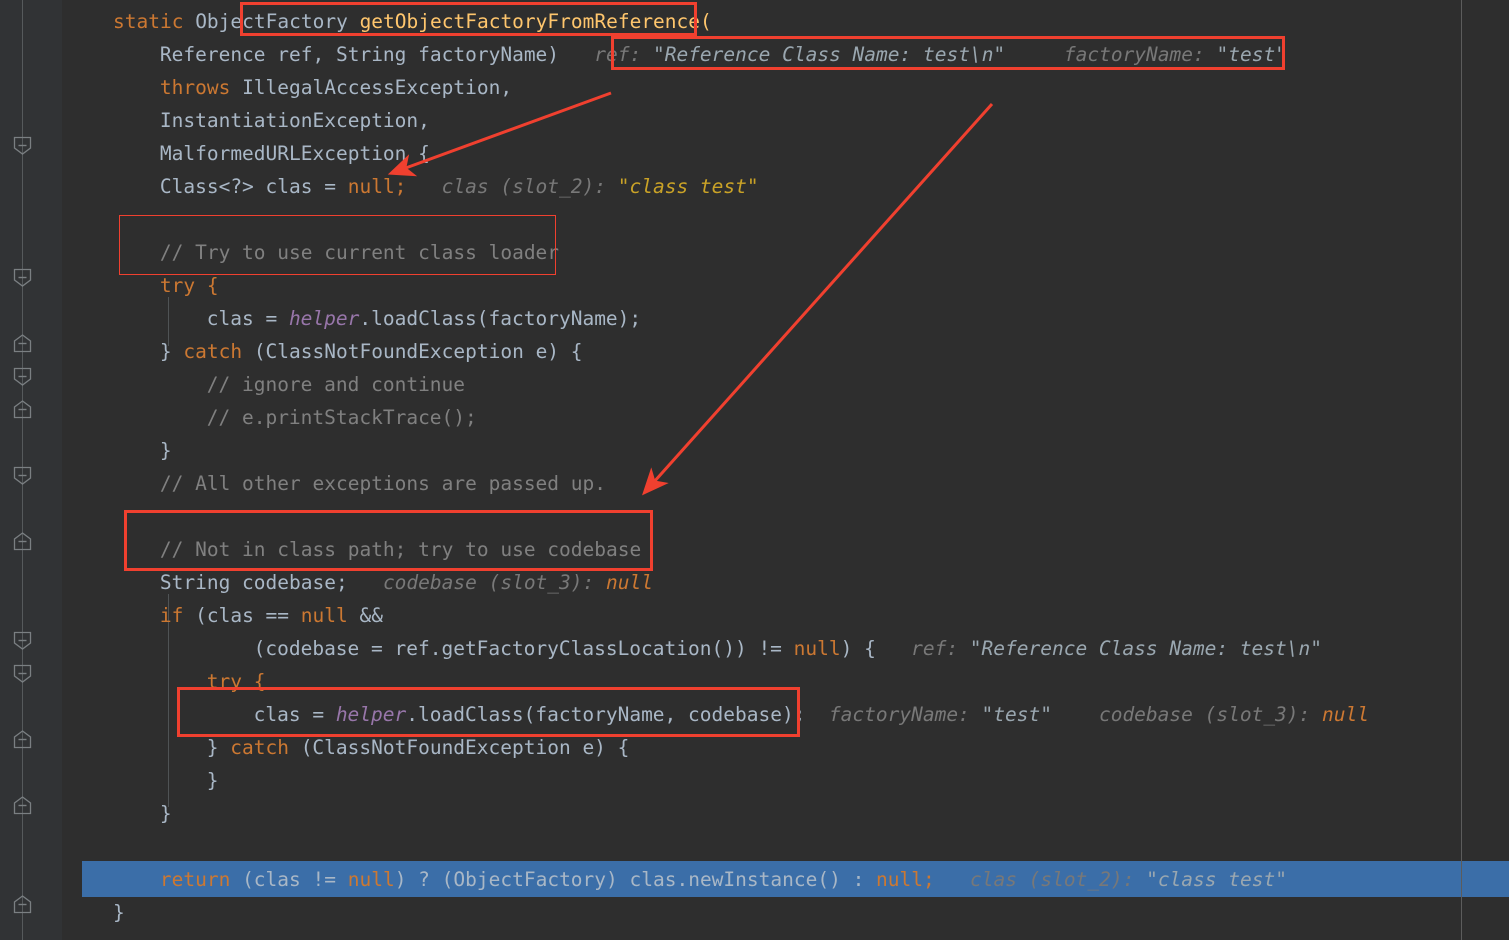 Image resolution: width=1509 pixels, height=940 pixels. What do you see at coordinates (512, 186) in the screenshot?
I see `code-token: clas (slot_2):` at bounding box center [512, 186].